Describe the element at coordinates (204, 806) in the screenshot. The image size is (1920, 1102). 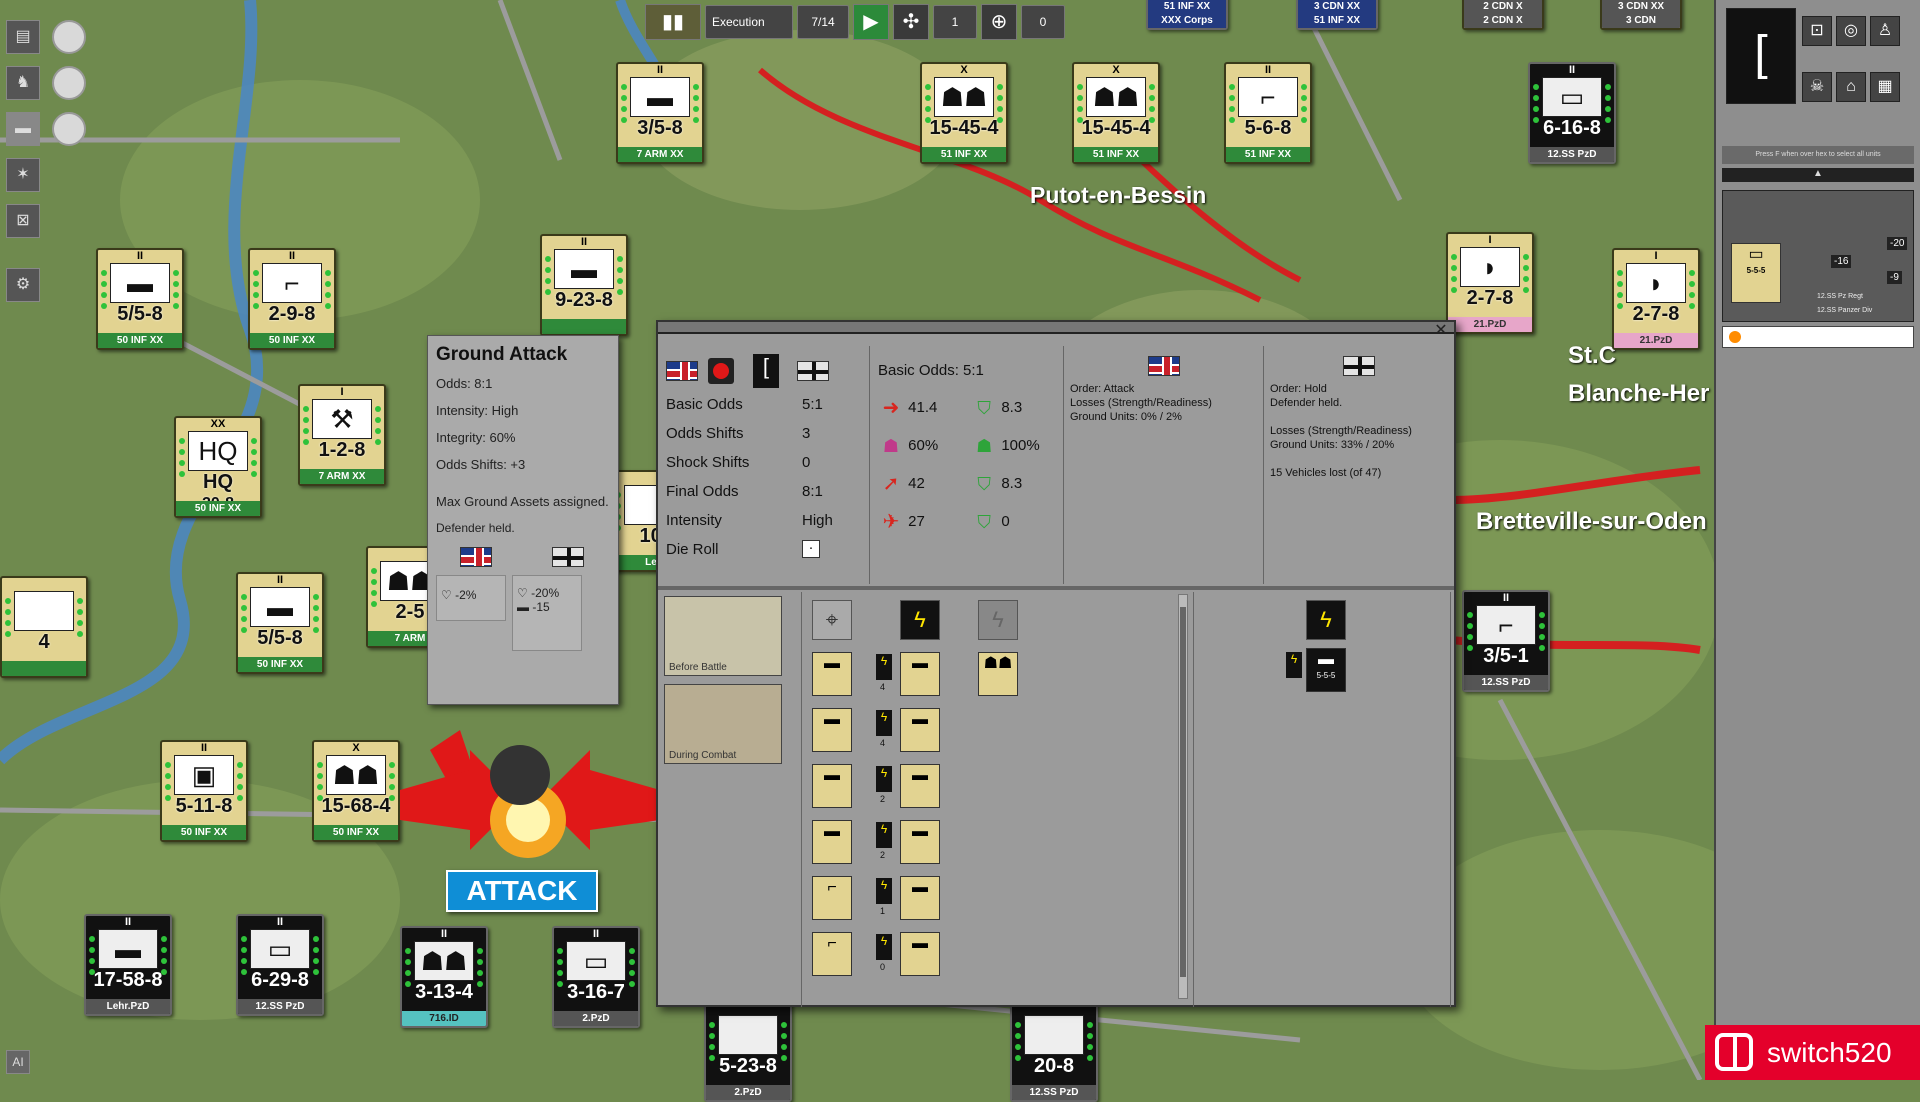
I see `unit-strength: 5-11-8` at that location.